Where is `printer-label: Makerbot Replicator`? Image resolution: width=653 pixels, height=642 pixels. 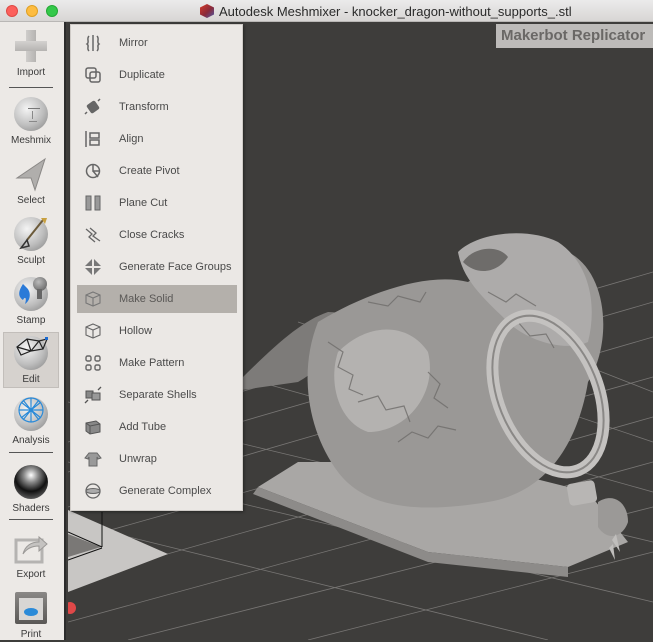
printer-label: Makerbot Replicator is located at coordinates (574, 36).